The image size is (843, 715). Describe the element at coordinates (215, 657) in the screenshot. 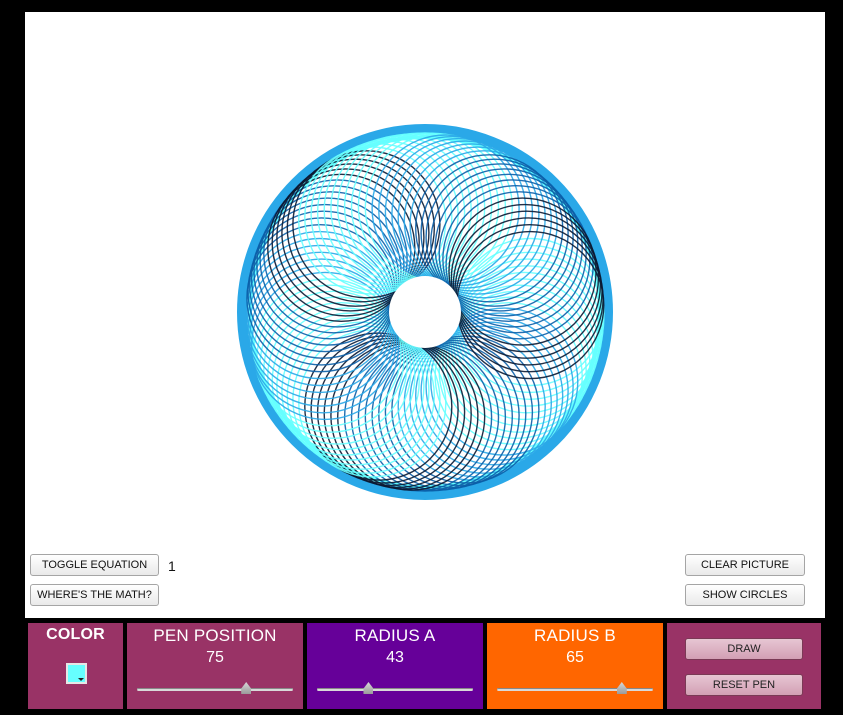

I see `pen-position-value: 75` at that location.